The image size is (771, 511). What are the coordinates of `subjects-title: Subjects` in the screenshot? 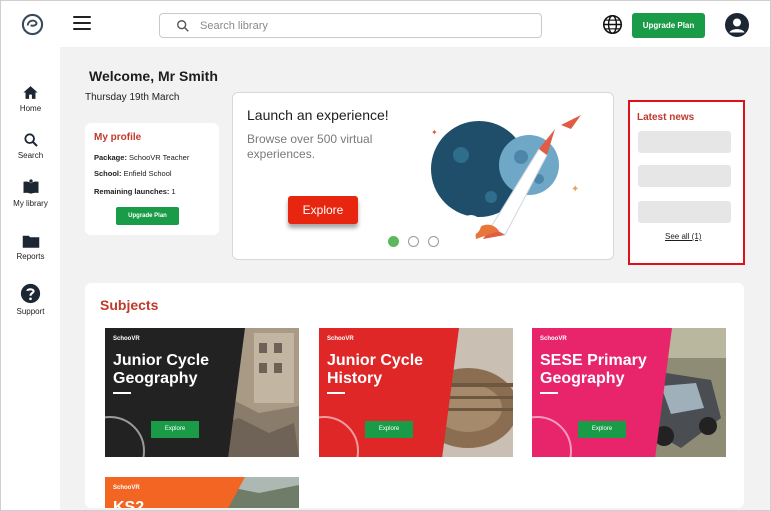 It's located at (129, 305).